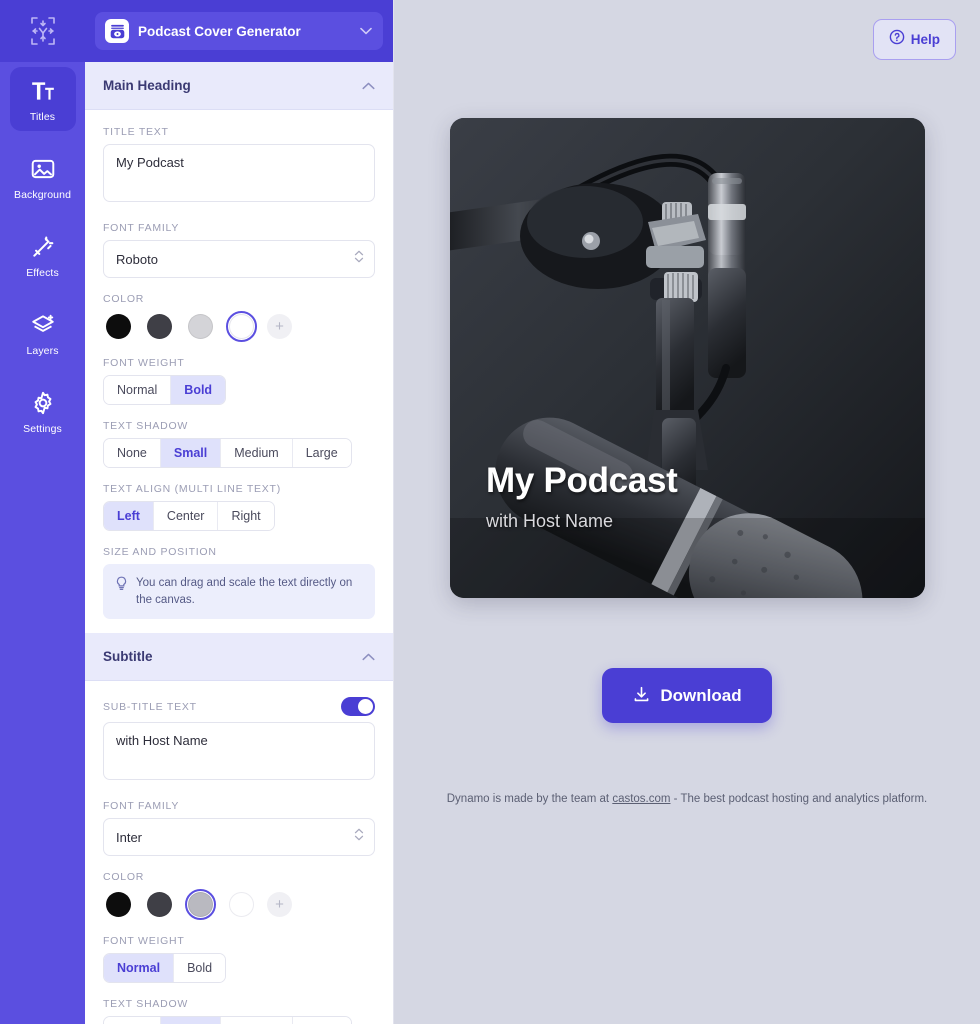  I want to click on project-selector: Podcast Cover Generator, so click(239, 31).